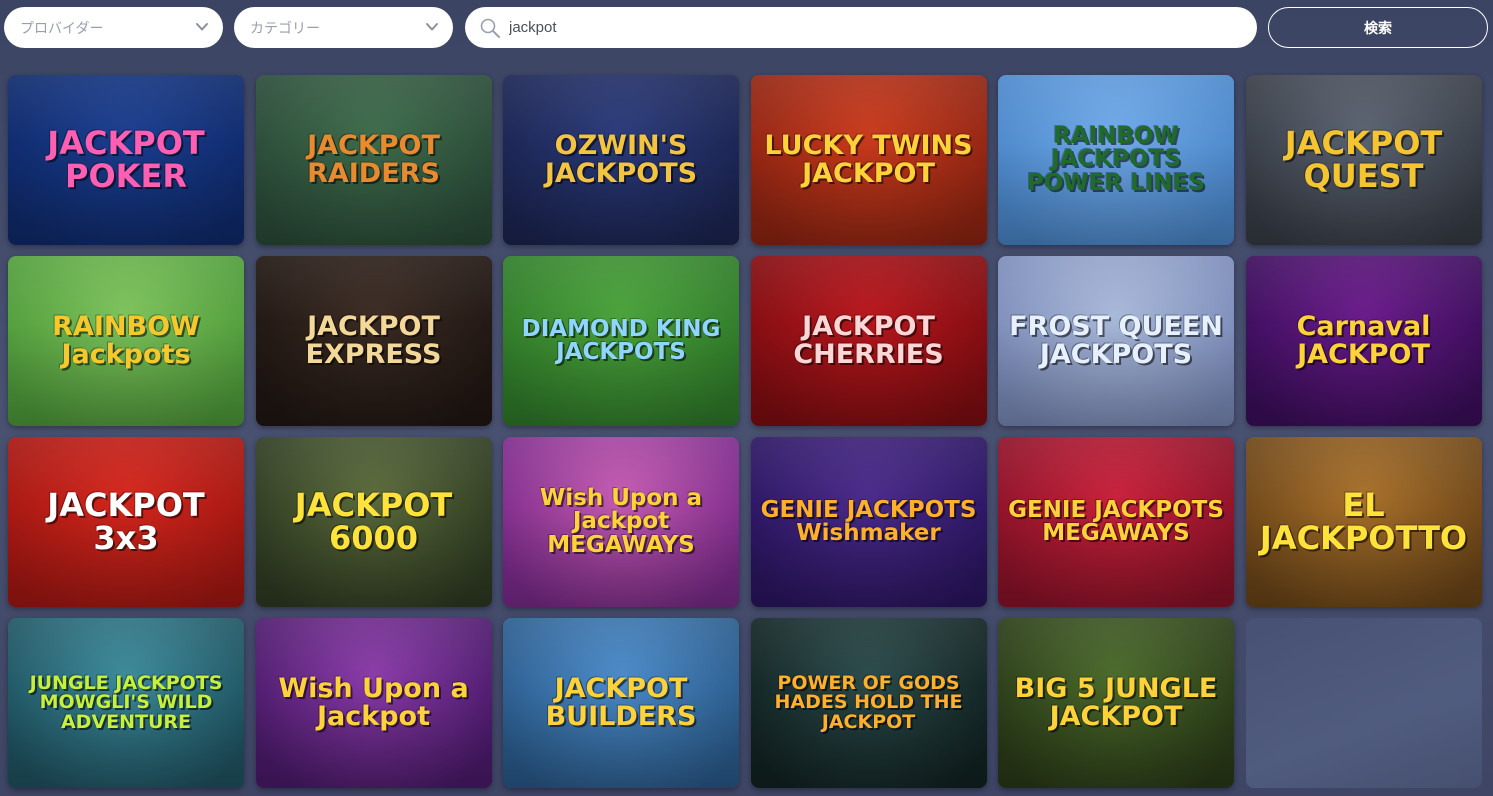 The image size is (1493, 796). Describe the element at coordinates (343, 27) in the screenshot. I see `category-select: カテゴリー` at that location.